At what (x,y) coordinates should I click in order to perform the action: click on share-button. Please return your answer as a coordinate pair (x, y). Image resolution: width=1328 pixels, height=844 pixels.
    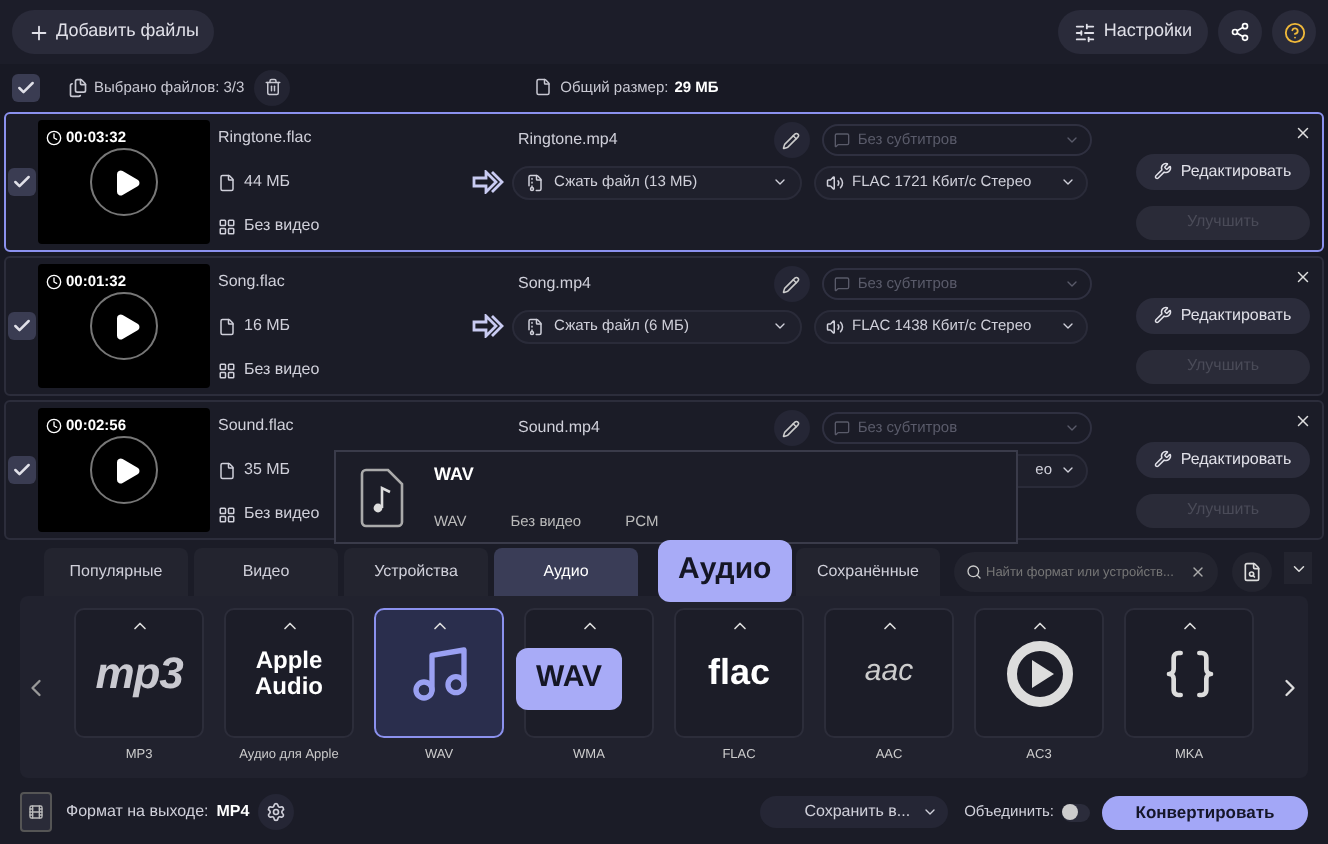
    Looking at the image, I should click on (1240, 32).